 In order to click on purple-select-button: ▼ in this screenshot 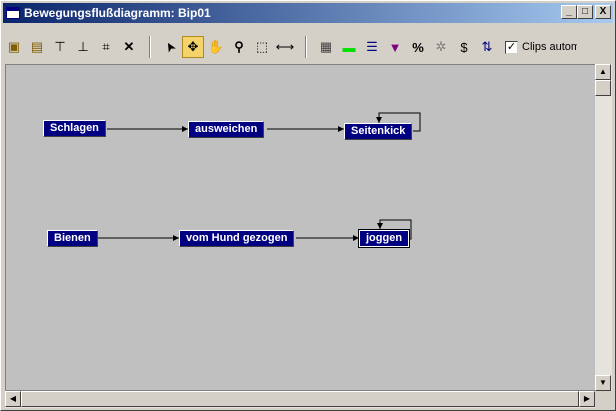, I will do `click(395, 47)`.